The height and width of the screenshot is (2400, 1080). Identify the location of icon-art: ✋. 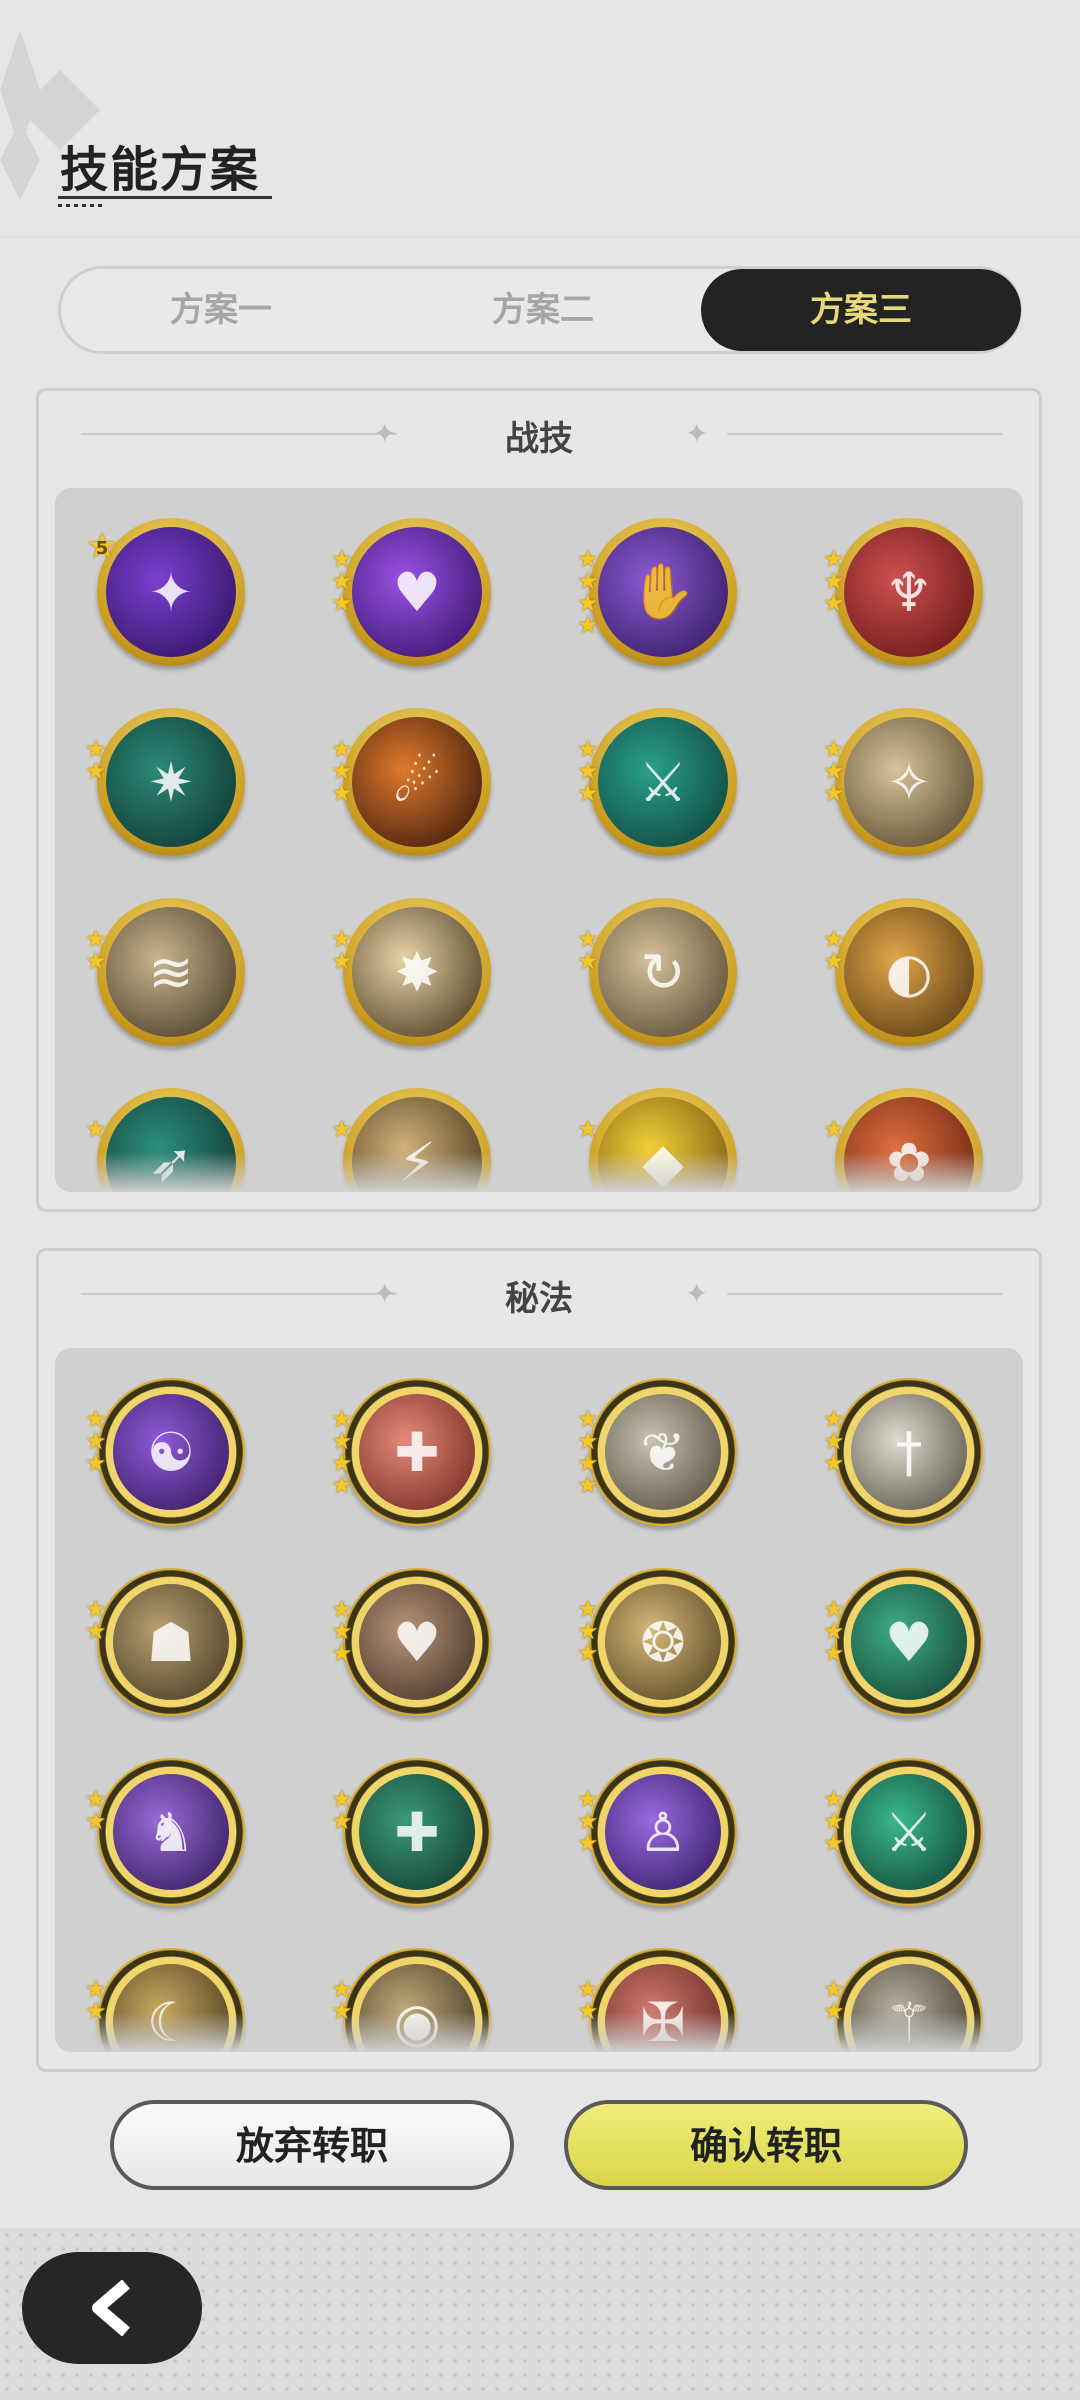
(663, 592).